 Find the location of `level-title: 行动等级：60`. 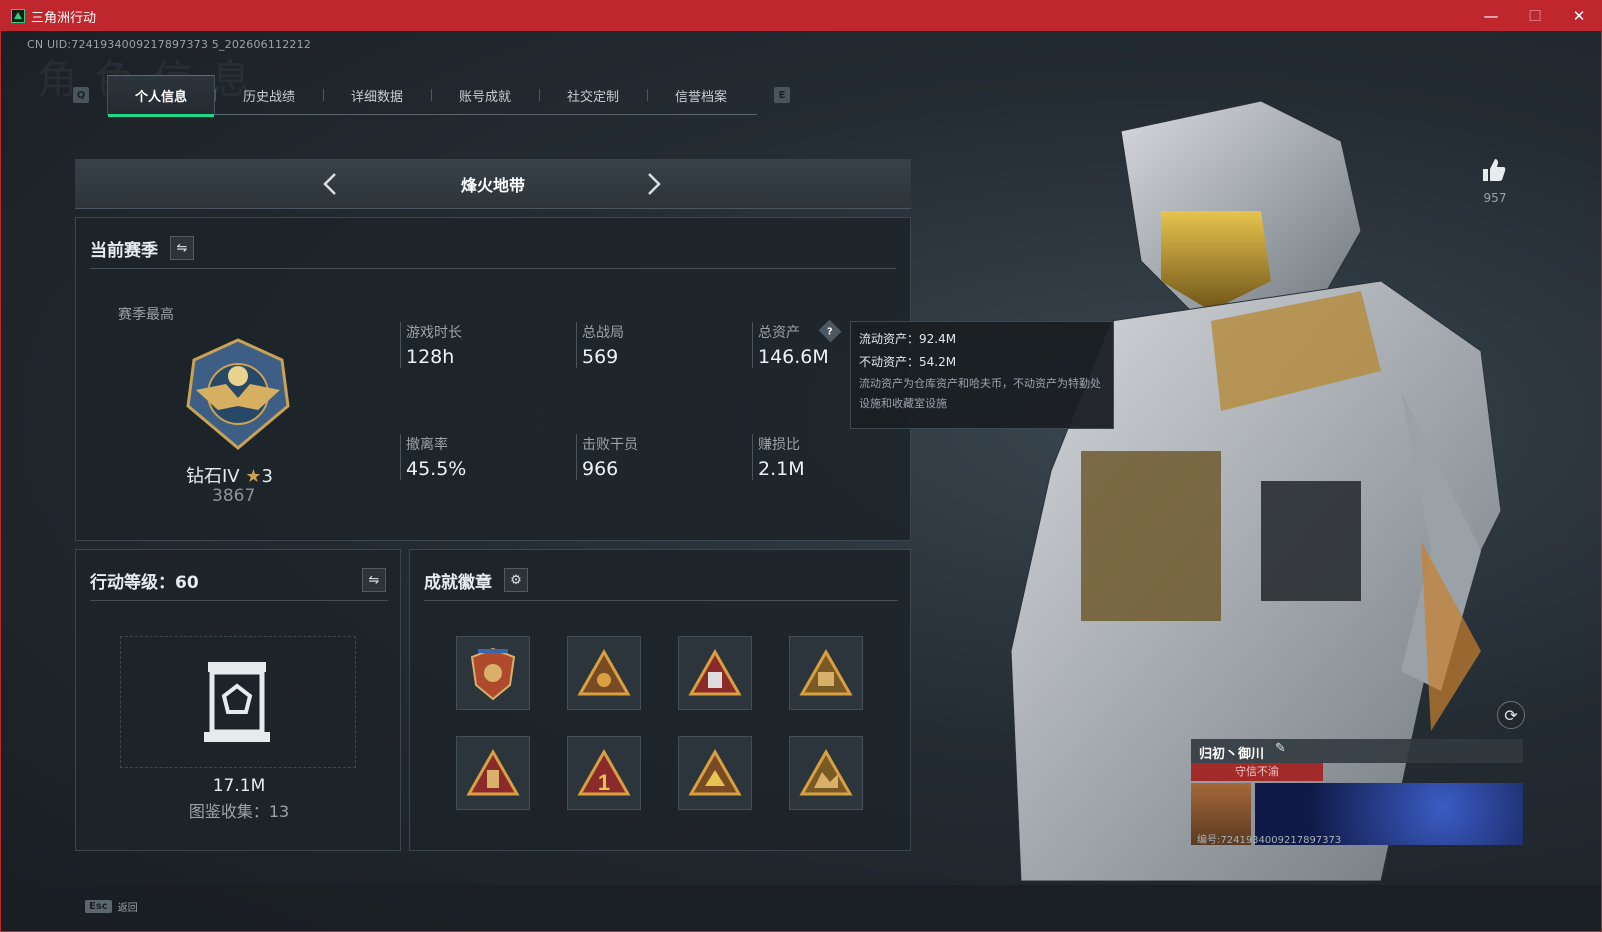

level-title: 行动等级：60 is located at coordinates (144, 583).